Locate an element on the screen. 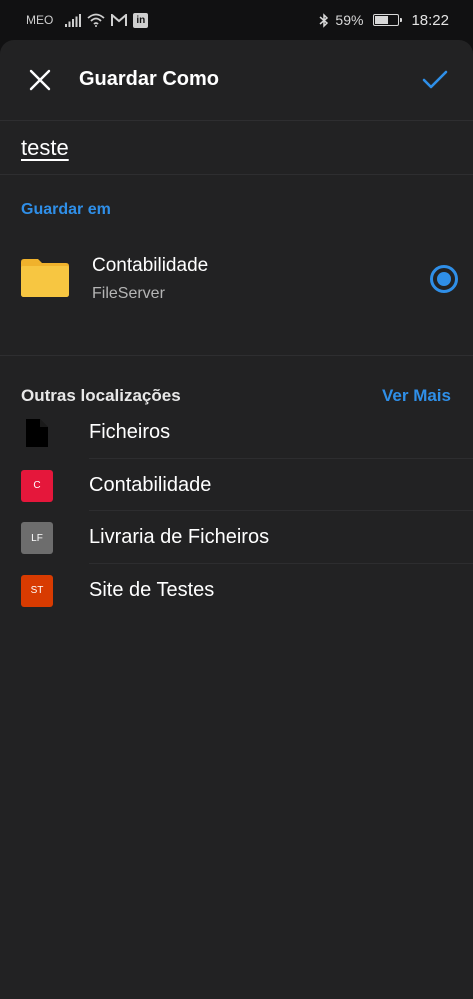 Image resolution: width=473 pixels, height=999 pixels. signal-icon is located at coordinates (73, 20).